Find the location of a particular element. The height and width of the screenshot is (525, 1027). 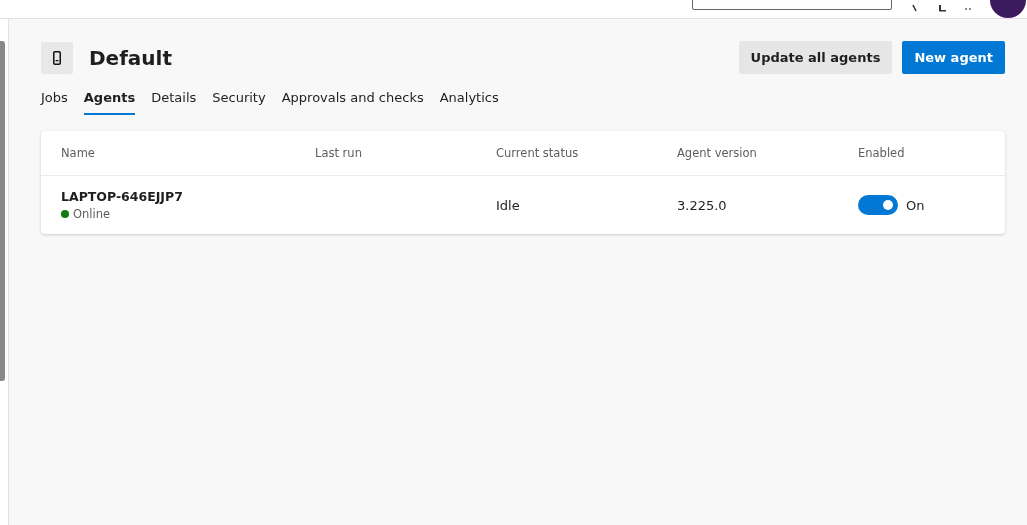

toggle-label: On is located at coordinates (915, 205).